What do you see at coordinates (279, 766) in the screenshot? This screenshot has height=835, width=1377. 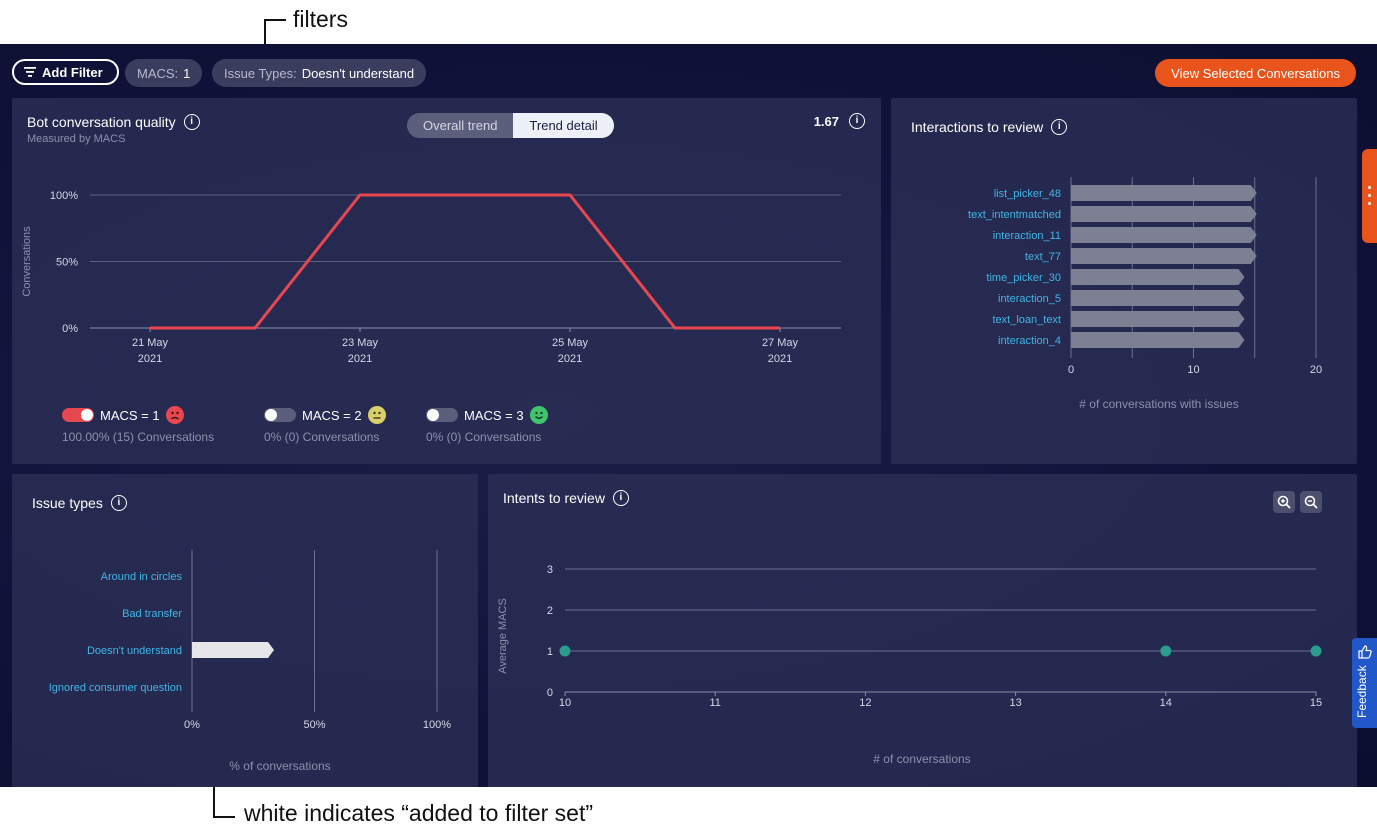 I see `x-axis-label: % of conversations` at bounding box center [279, 766].